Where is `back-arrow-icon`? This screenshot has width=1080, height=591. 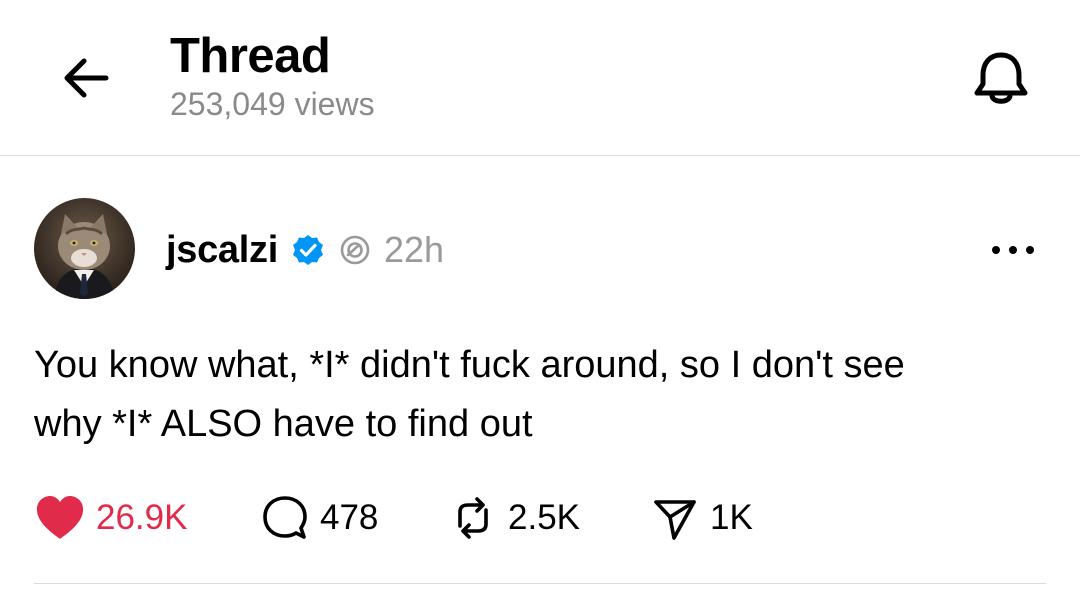 back-arrow-icon is located at coordinates (86, 78).